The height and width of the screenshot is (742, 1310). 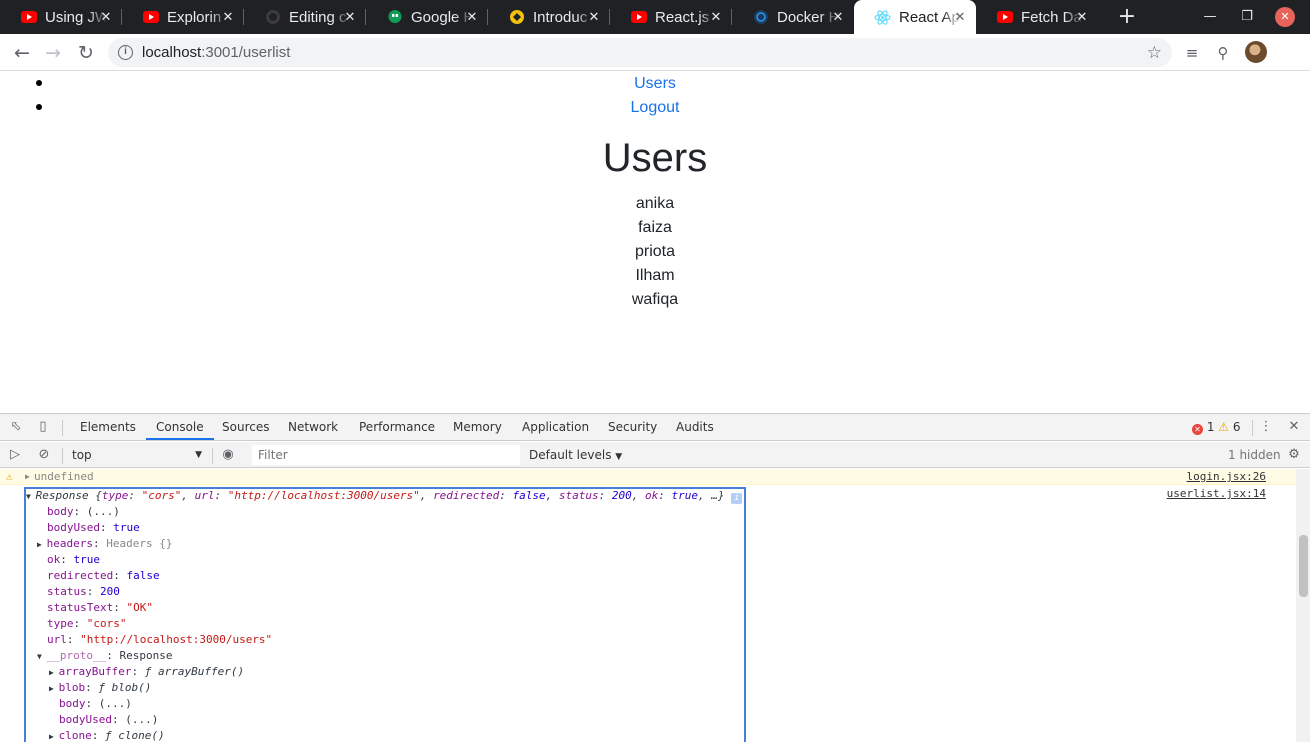 What do you see at coordinates (83, 591) in the screenshot?
I see `prop-row: status: 200` at bounding box center [83, 591].